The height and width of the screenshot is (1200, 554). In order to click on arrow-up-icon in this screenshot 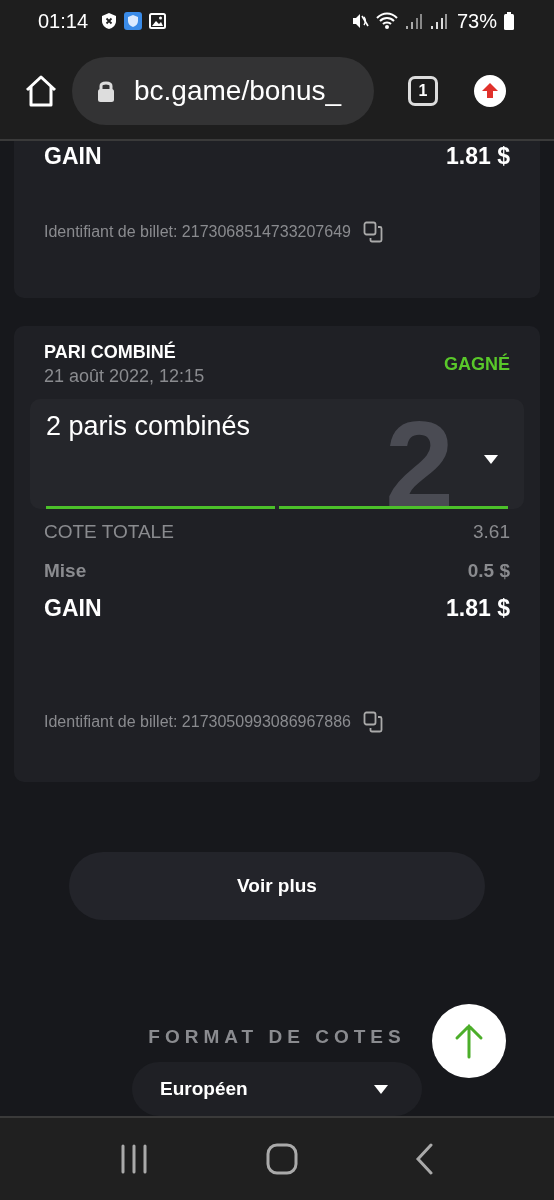, I will do `click(469, 1041)`.